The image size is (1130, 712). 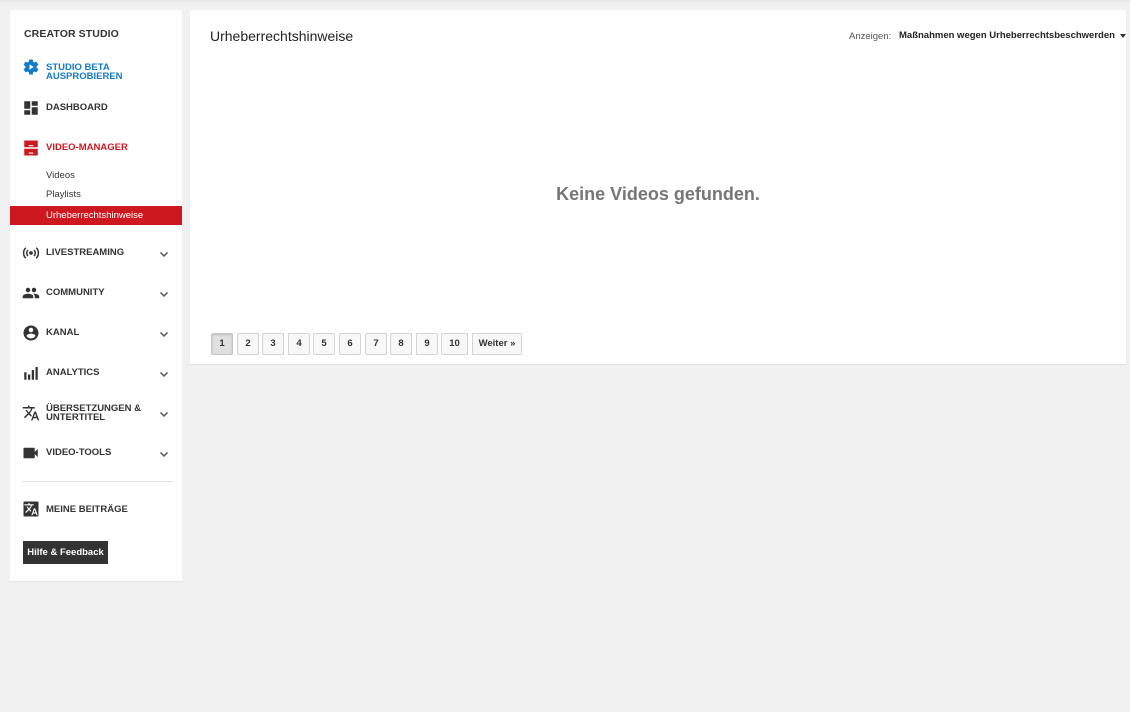 I want to click on empty-state-message: Keine Videos gefunden., so click(x=658, y=194).